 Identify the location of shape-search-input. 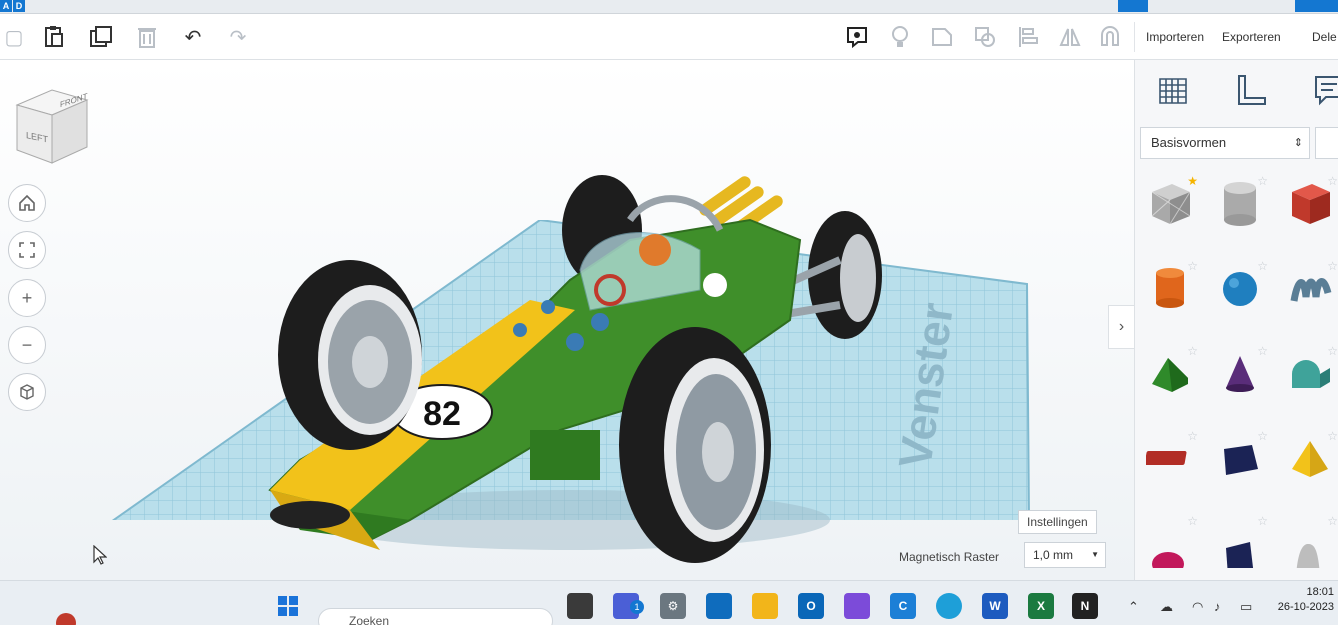
(1326, 143).